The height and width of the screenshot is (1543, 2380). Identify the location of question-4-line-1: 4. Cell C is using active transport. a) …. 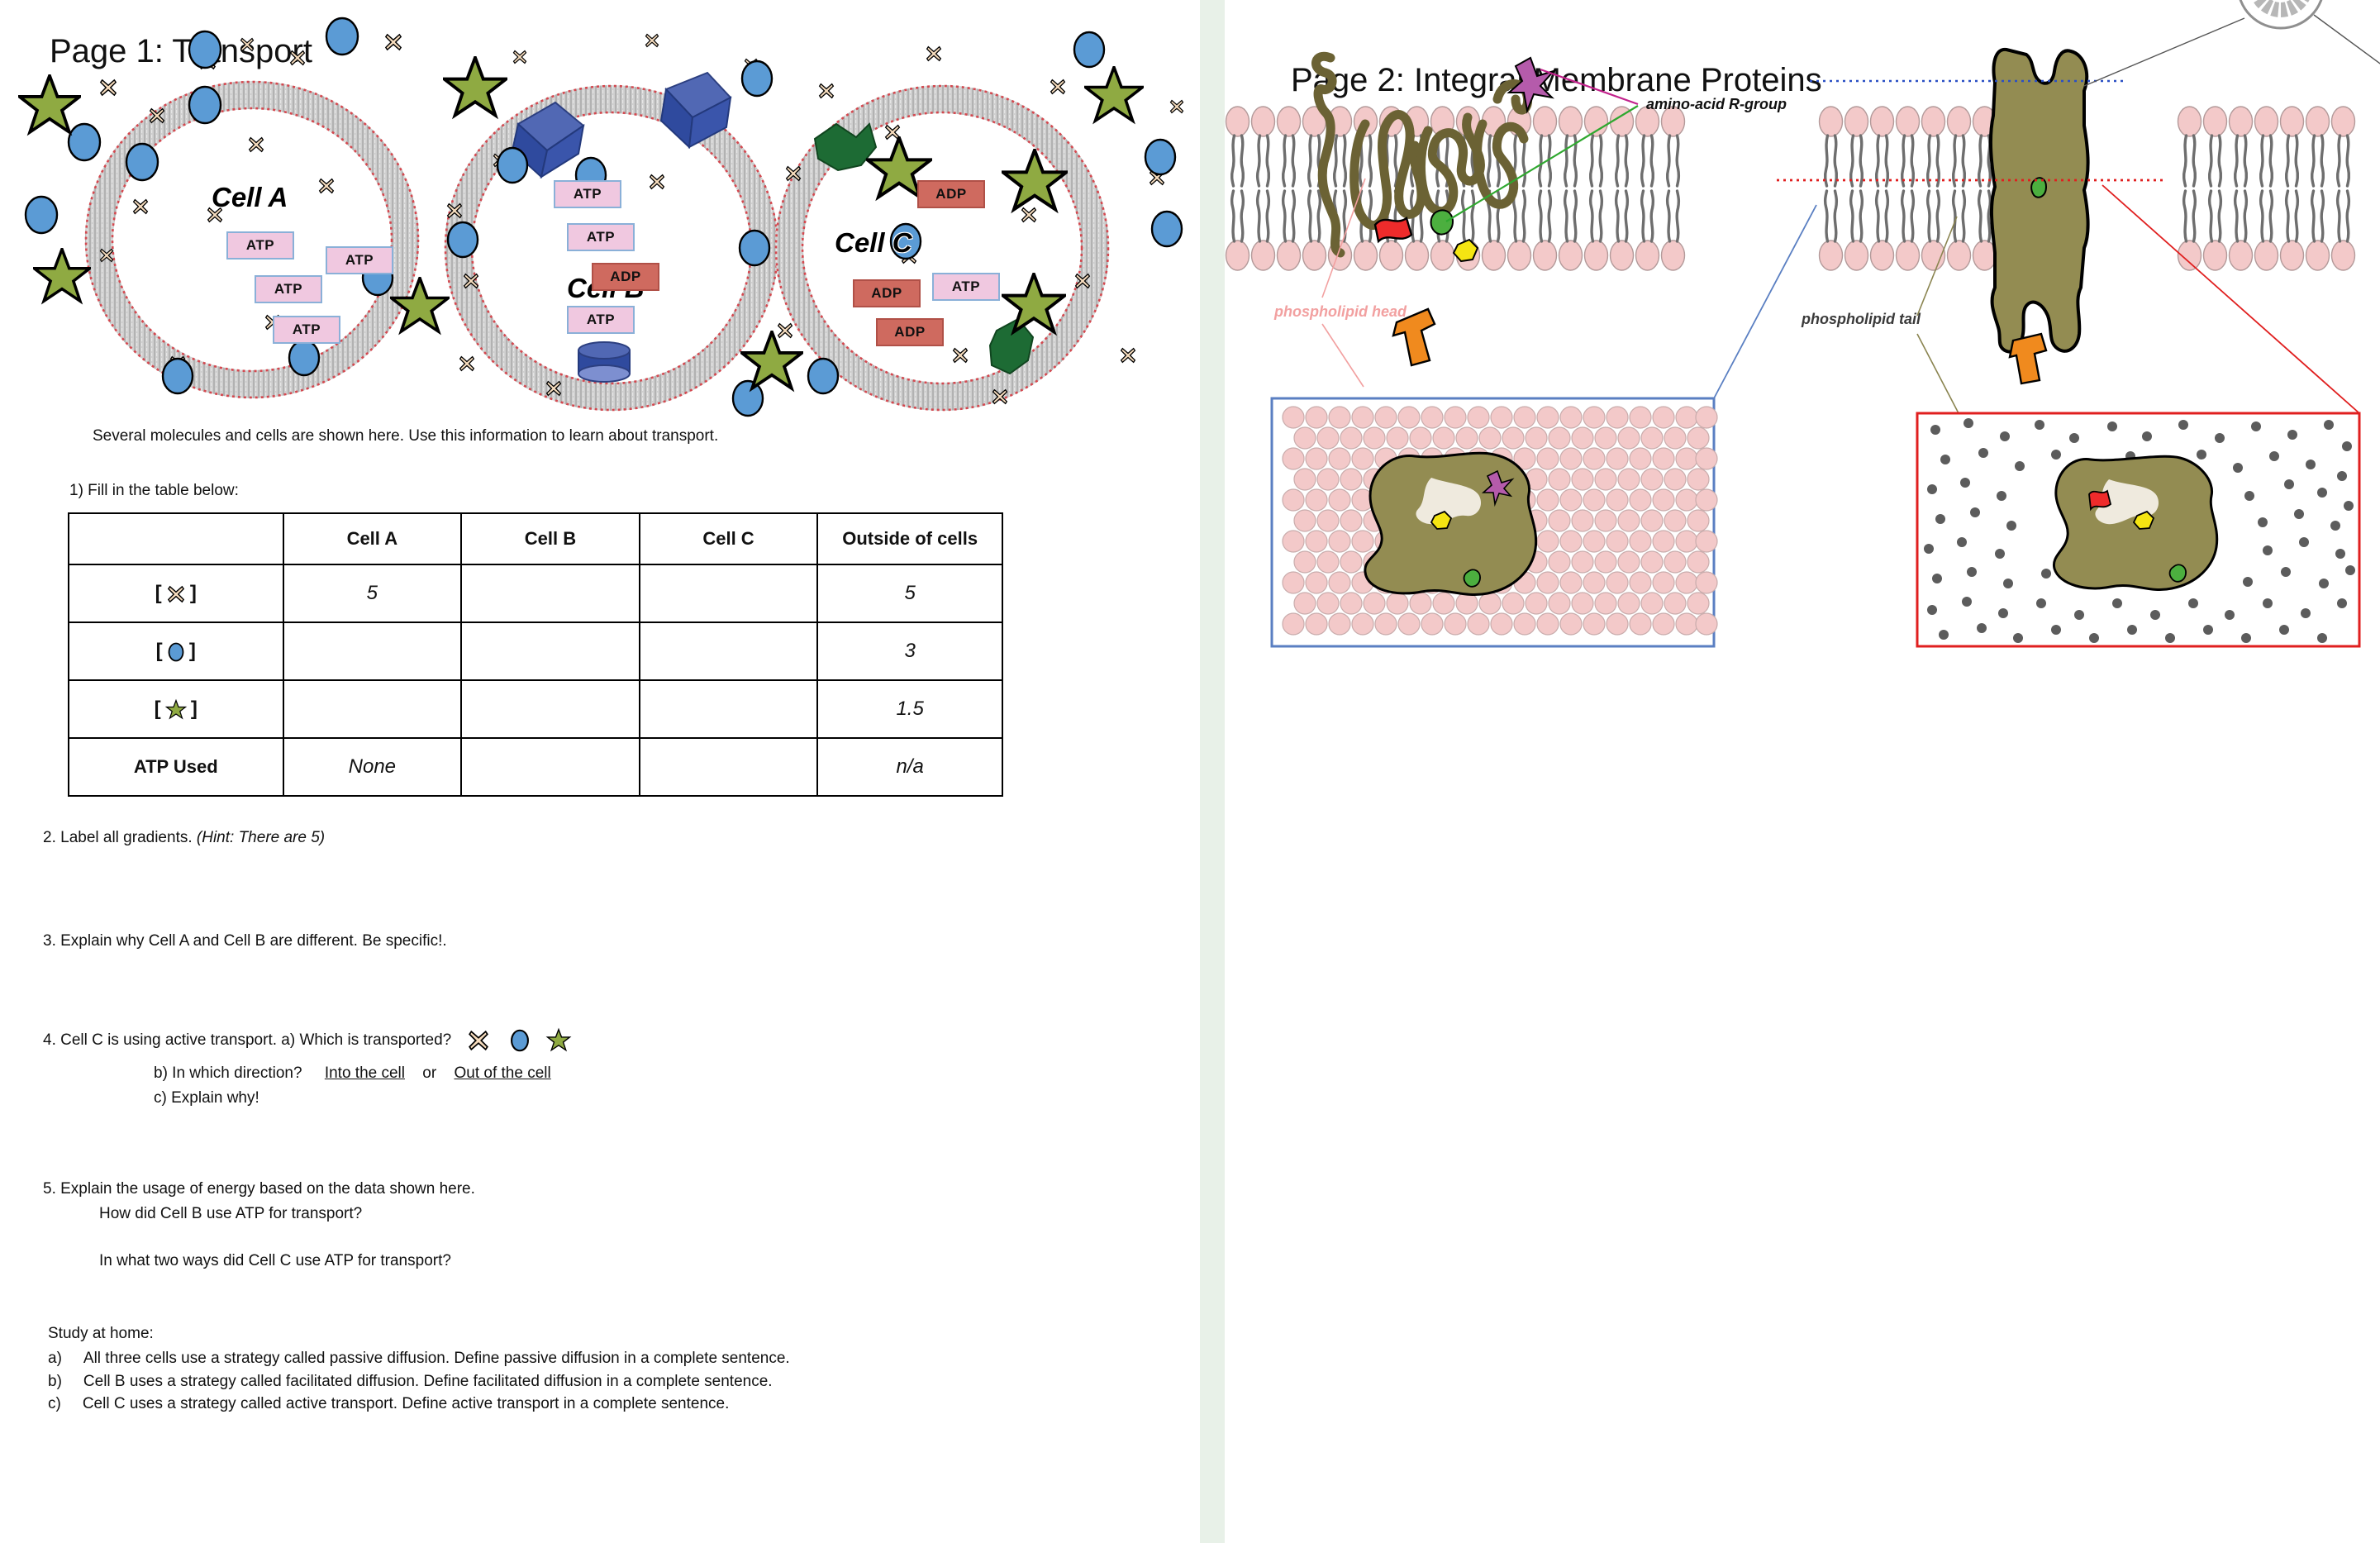
(309, 1039).